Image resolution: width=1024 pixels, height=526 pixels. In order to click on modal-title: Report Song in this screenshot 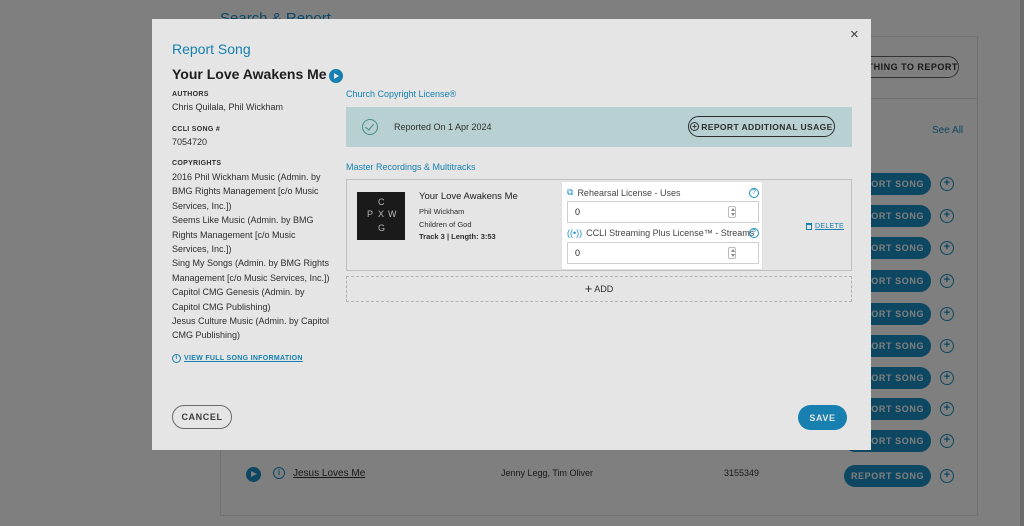, I will do `click(211, 49)`.